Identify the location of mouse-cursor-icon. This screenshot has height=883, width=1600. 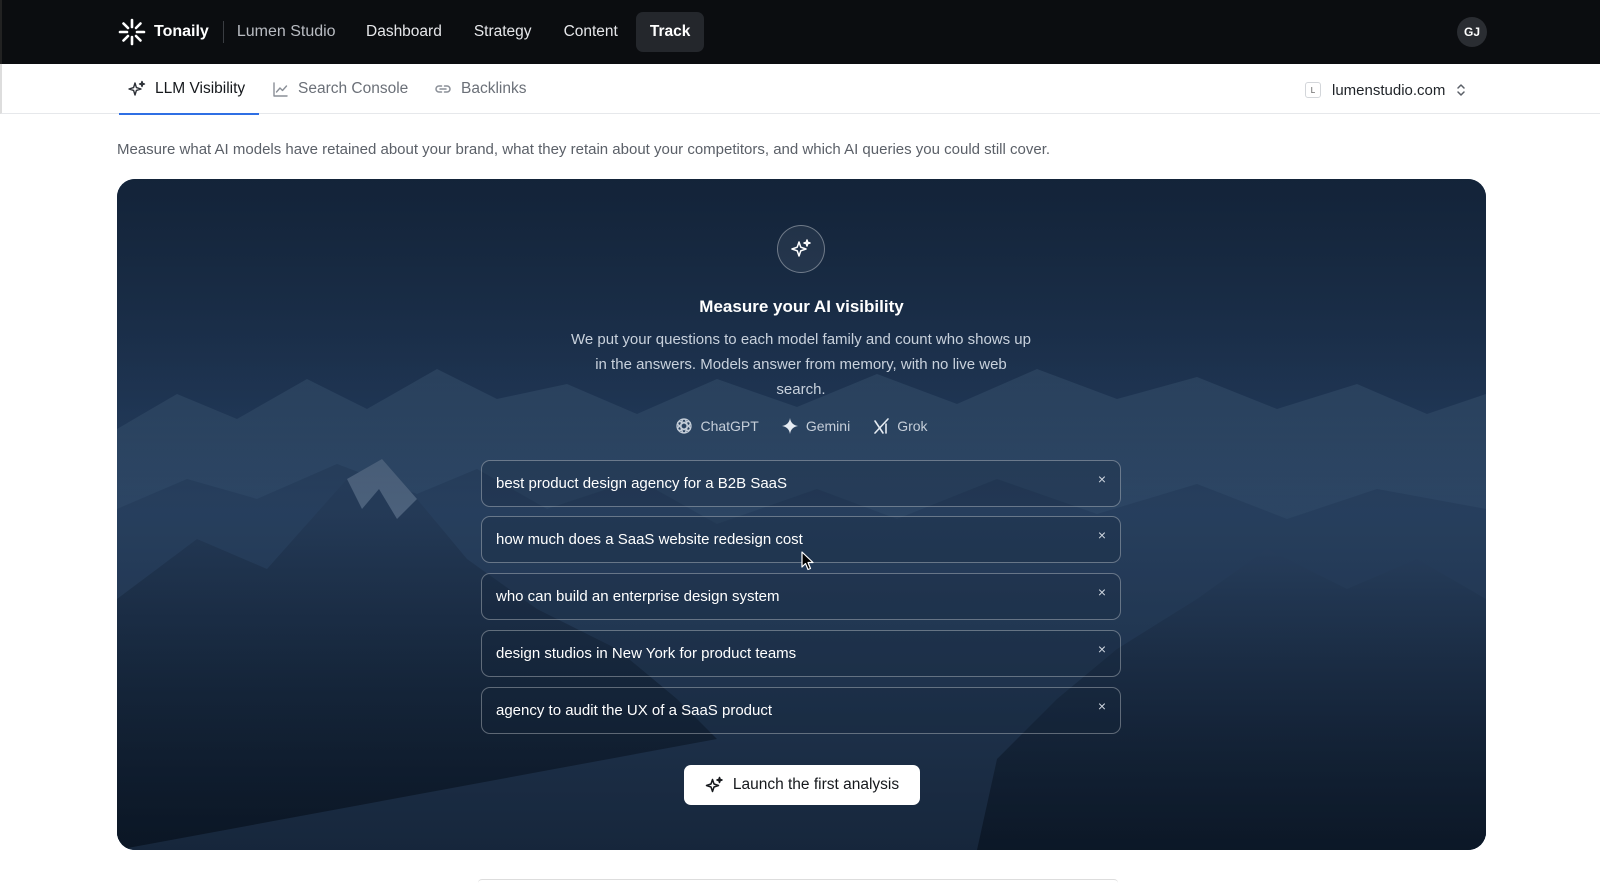
(807, 561).